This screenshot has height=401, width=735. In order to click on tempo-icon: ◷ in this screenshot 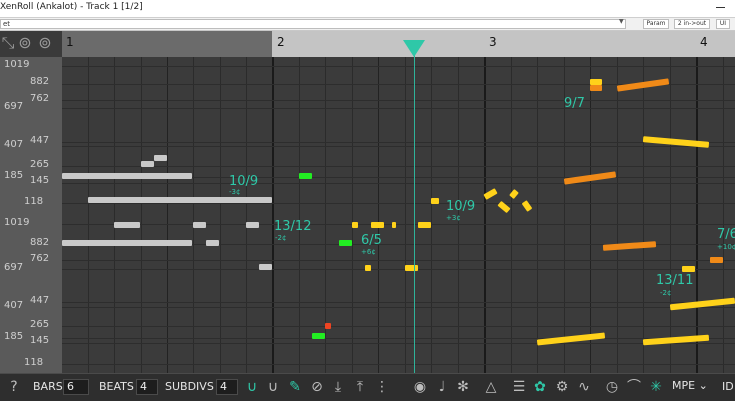, I will do `click(612, 387)`.